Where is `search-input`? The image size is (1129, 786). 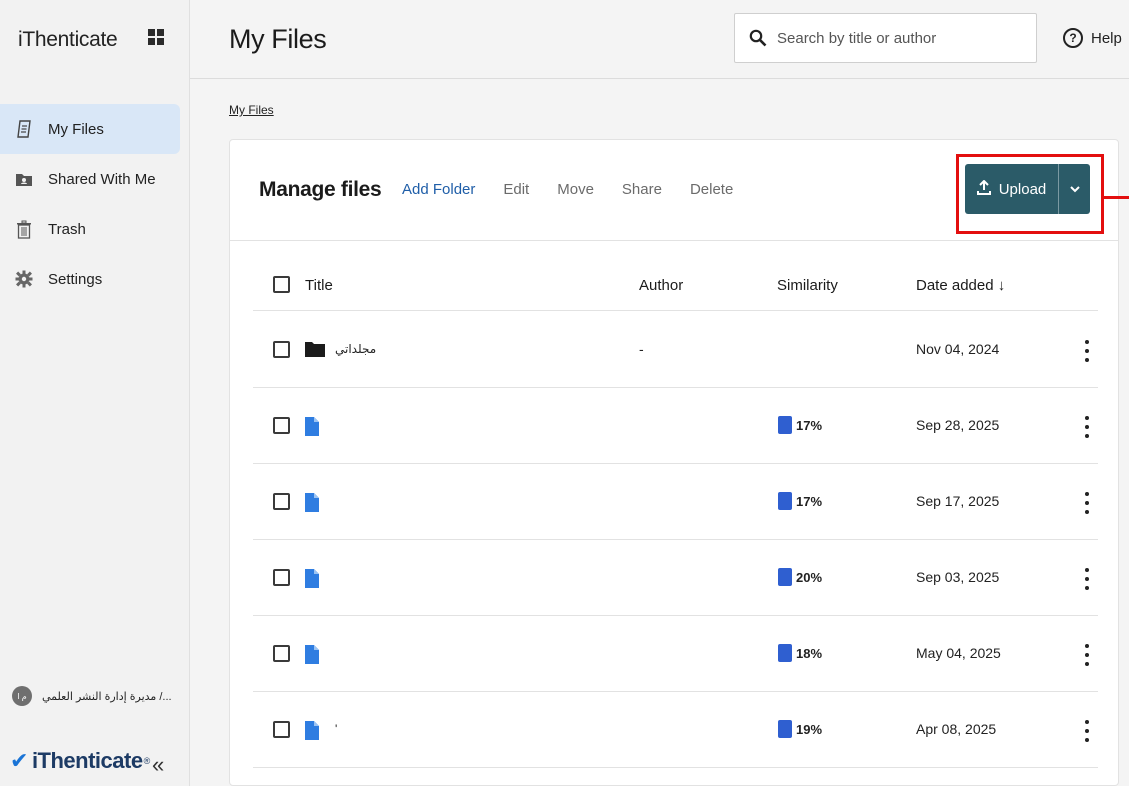
search-input is located at coordinates (897, 38).